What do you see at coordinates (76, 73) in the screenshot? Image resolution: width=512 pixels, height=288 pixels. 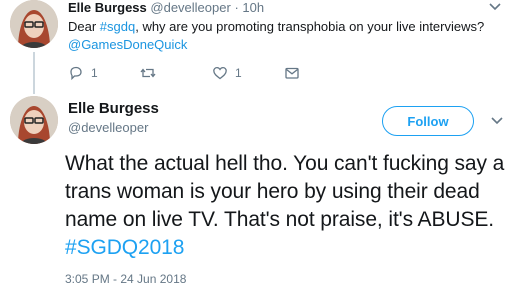 I see `reply-icon` at bounding box center [76, 73].